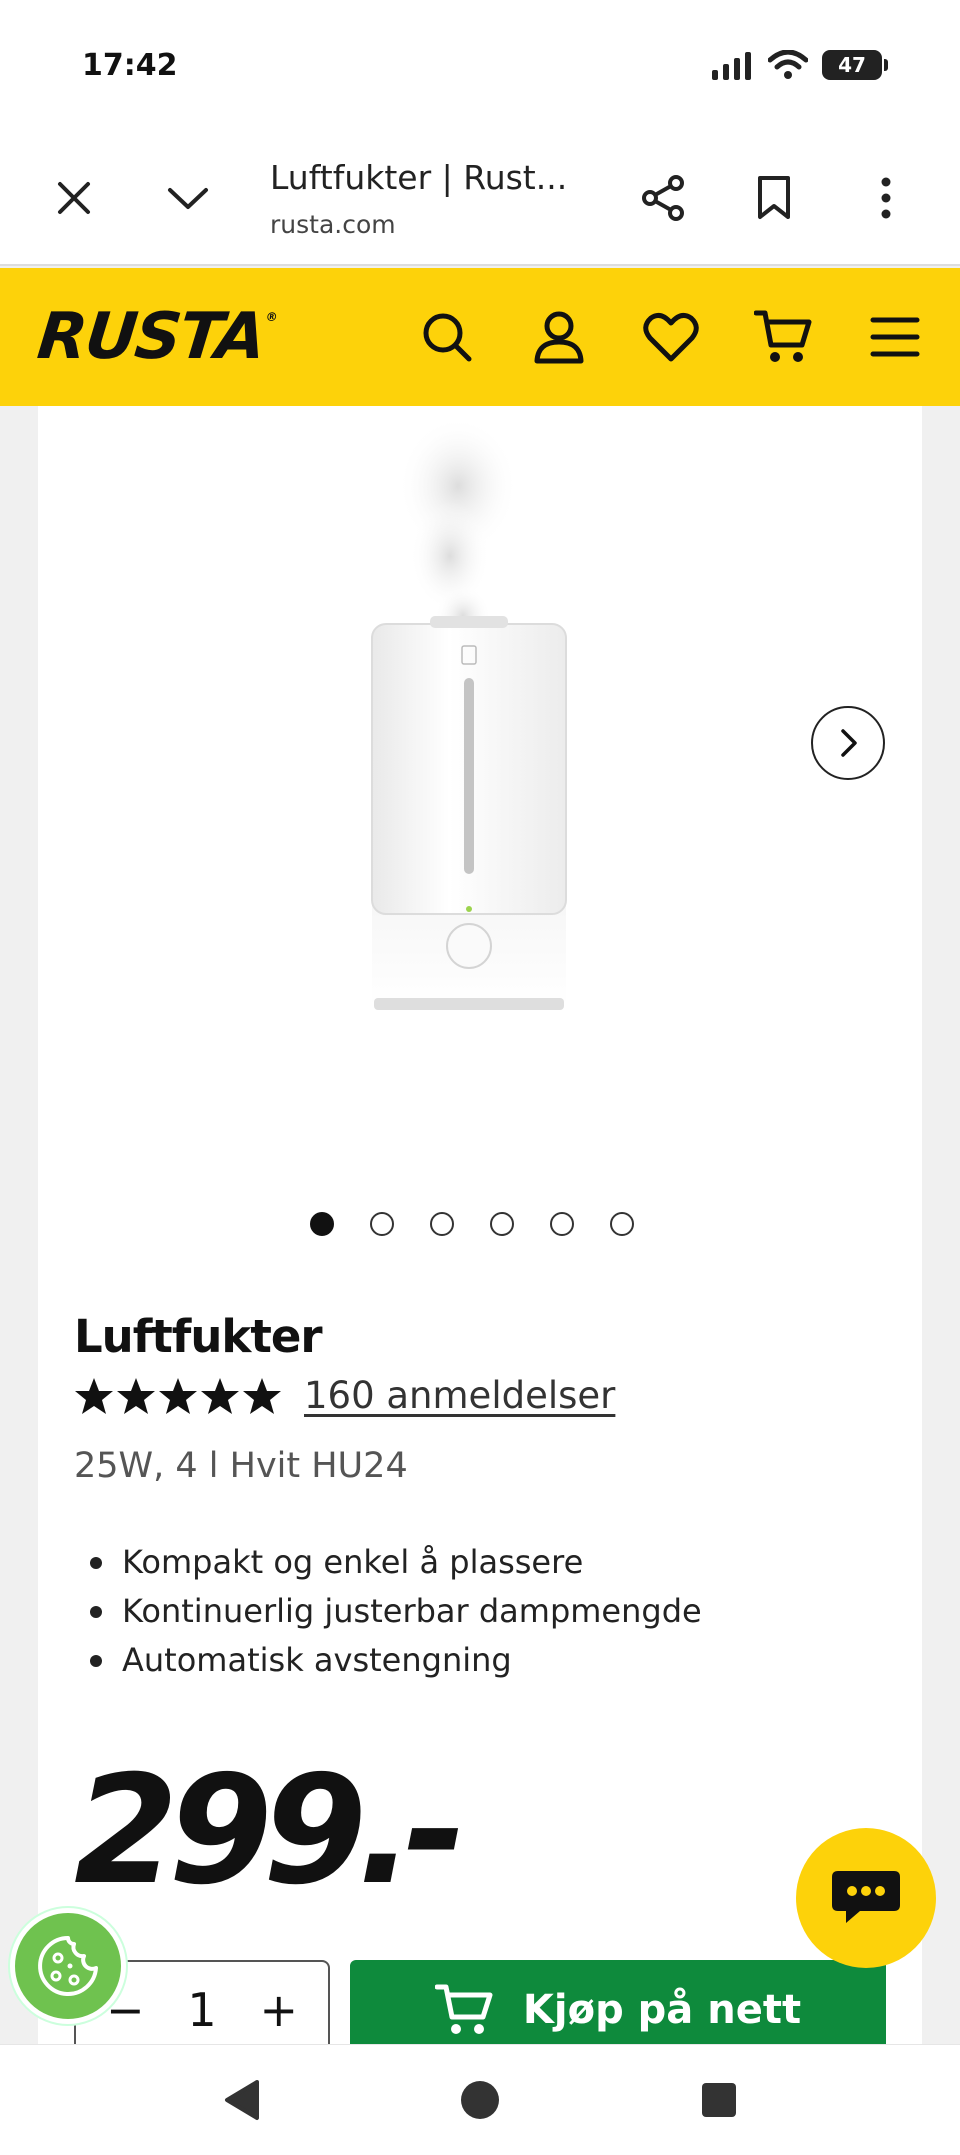  Describe the element at coordinates (895, 337) in the screenshot. I see `menu-icon` at that location.